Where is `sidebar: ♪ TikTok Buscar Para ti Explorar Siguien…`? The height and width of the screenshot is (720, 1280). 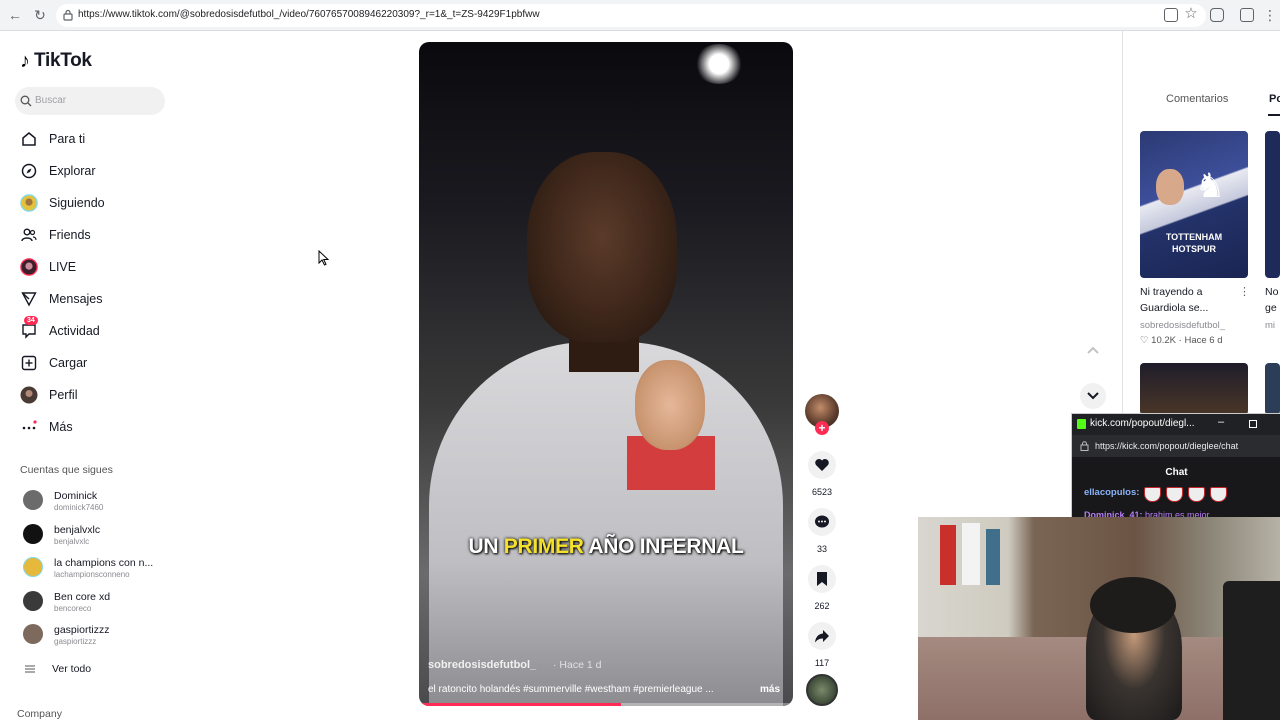 sidebar: ♪ TikTok Buscar Para ti Explorar Siguien… is located at coordinates (90, 375).